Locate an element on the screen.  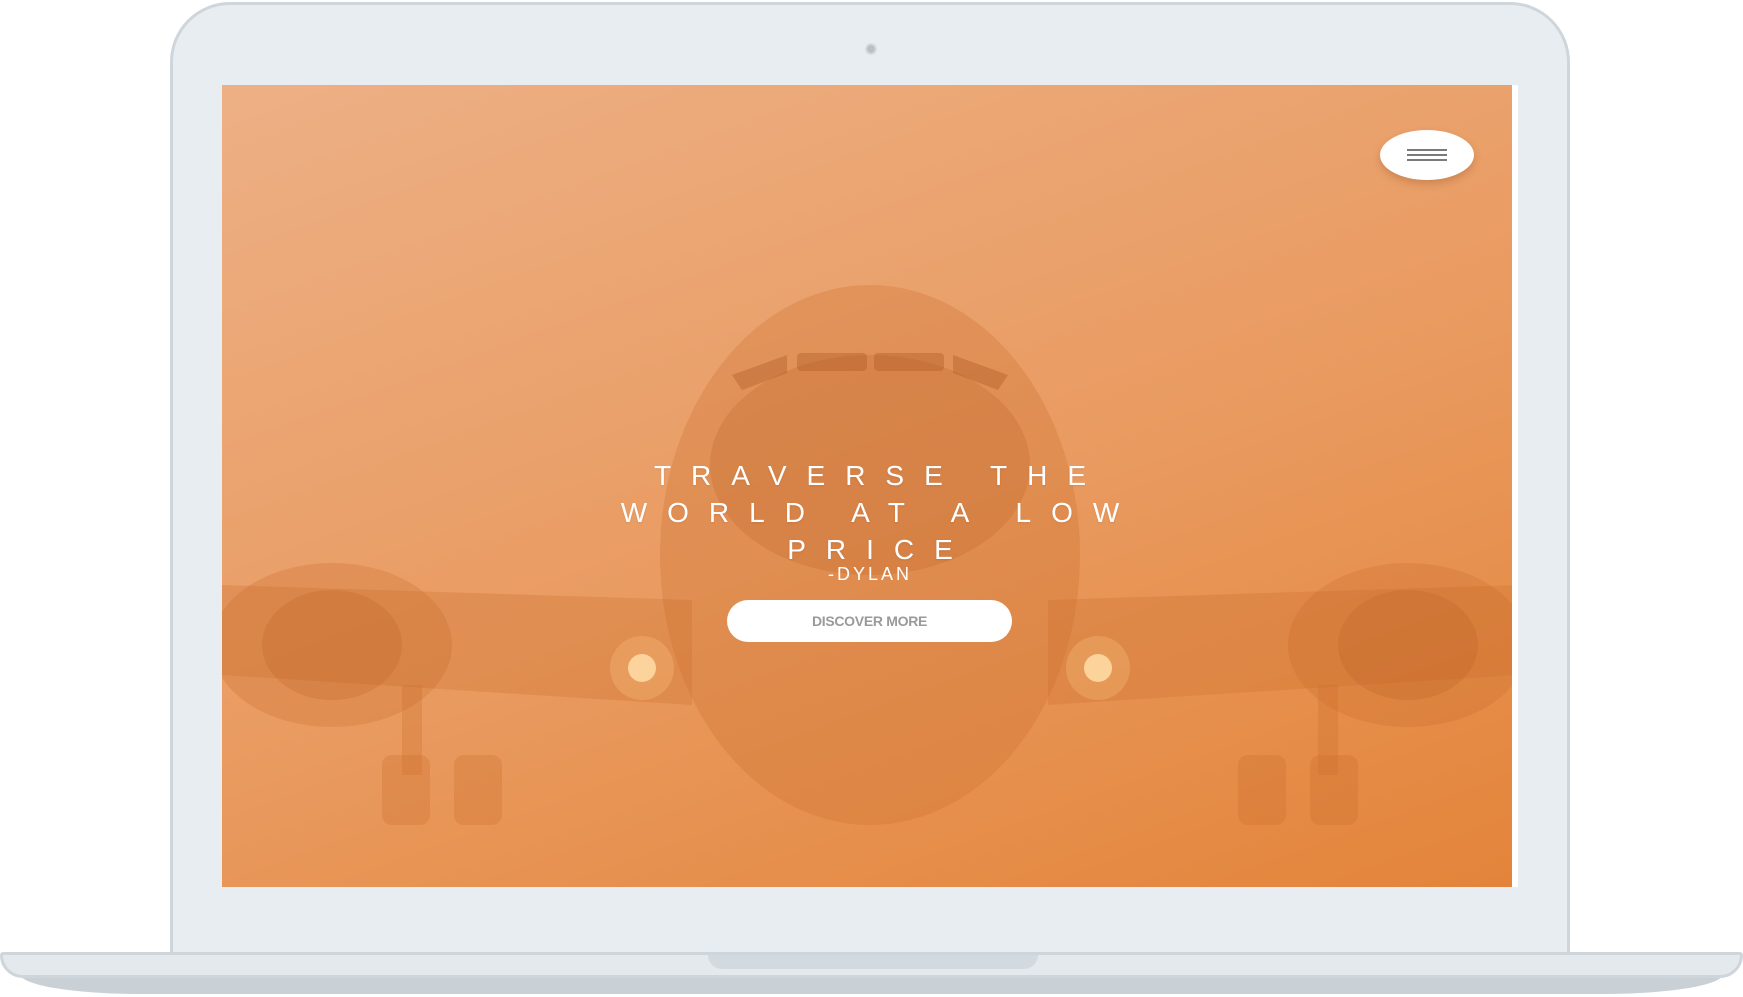
hero-section: TRAVERSE THE WORLD AT A LOW PRICE -DYLAN is located at coordinates (870, 521).